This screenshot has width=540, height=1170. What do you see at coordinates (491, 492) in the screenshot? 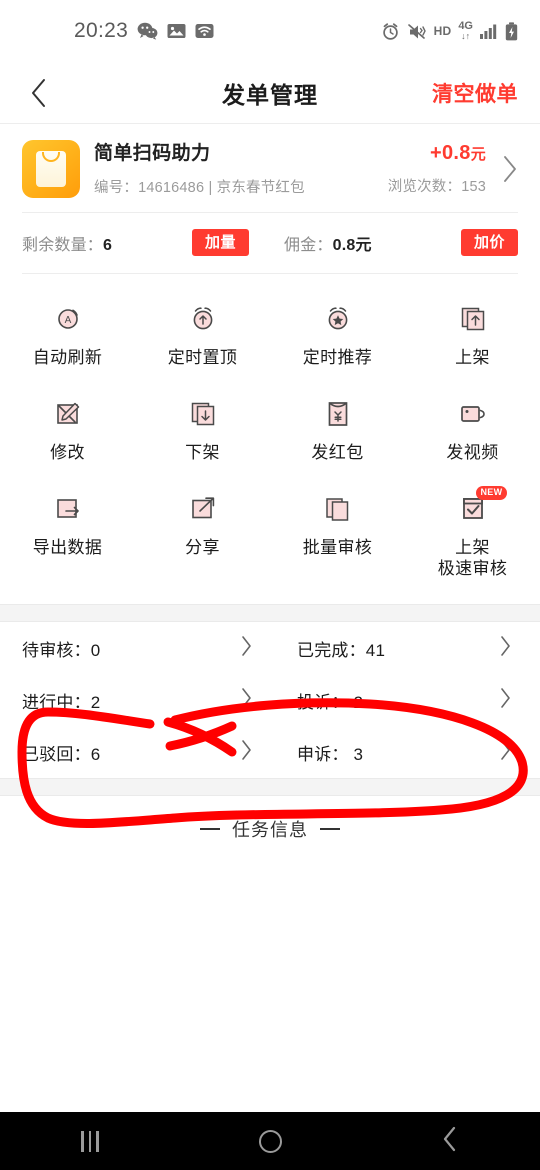
I see `new-badge: NEW` at bounding box center [491, 492].